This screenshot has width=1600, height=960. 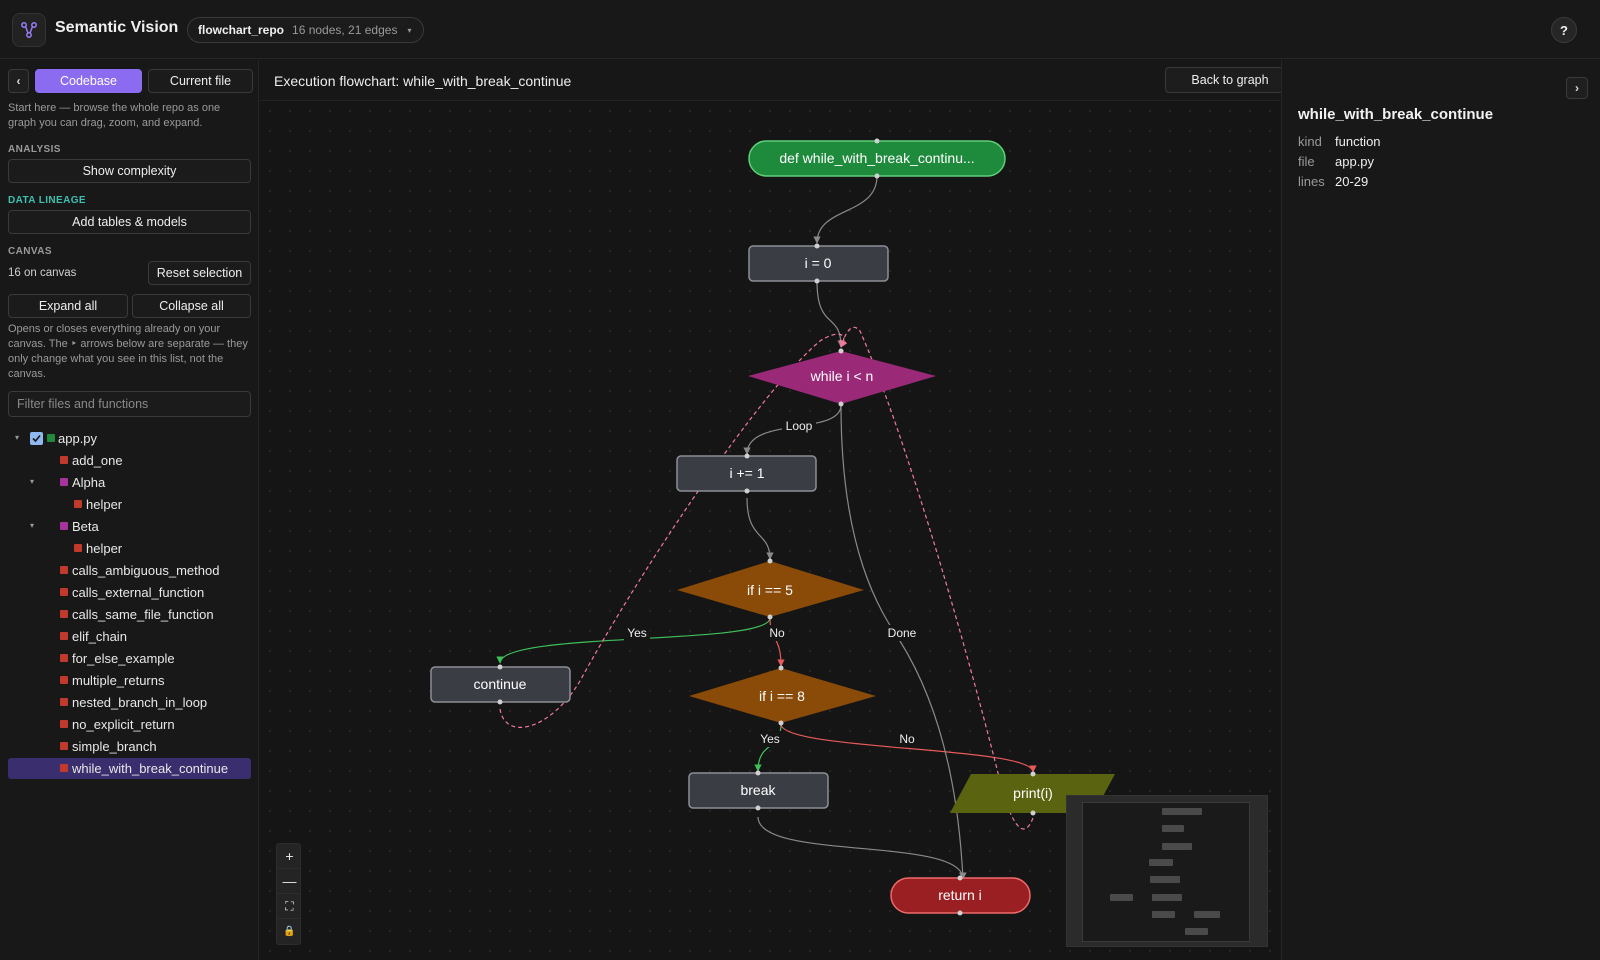 I want to click on minimap-viewport, so click(x=1166, y=872).